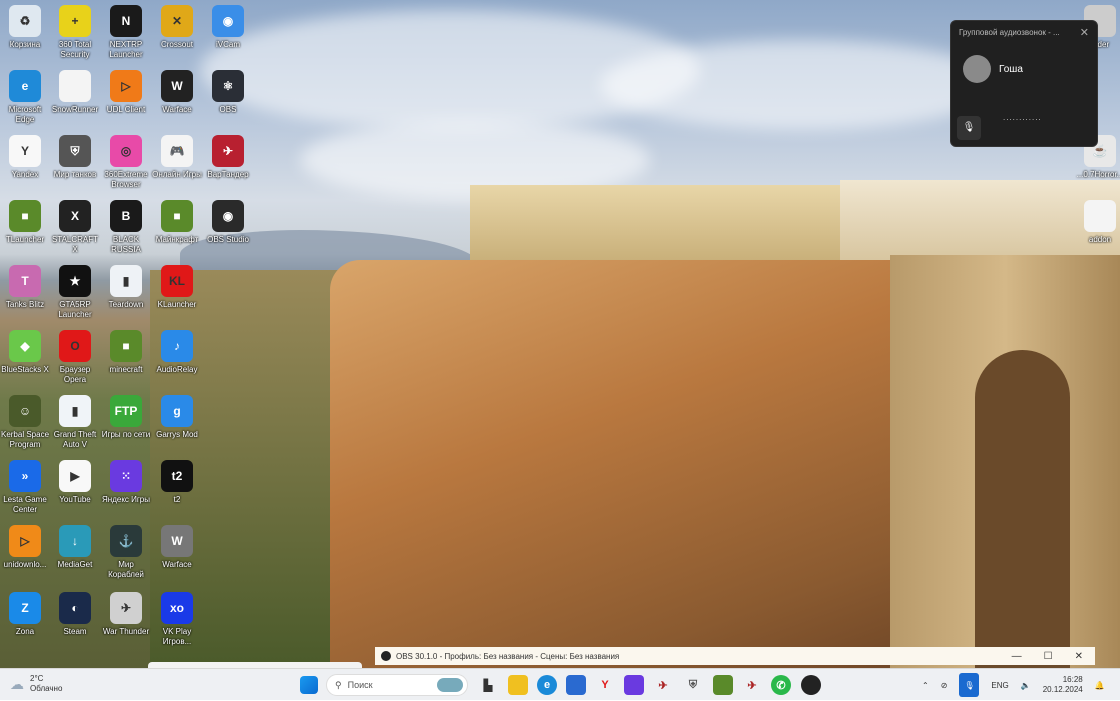  Describe the element at coordinates (1097, 222) in the screenshot. I see `desktop-icon: addon` at that location.